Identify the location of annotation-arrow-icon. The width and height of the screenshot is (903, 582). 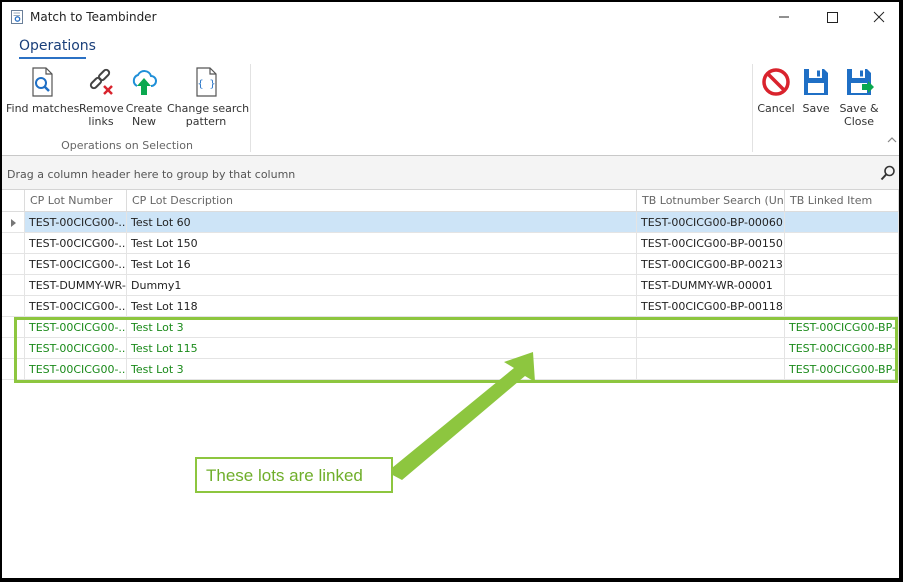
(461, 416).